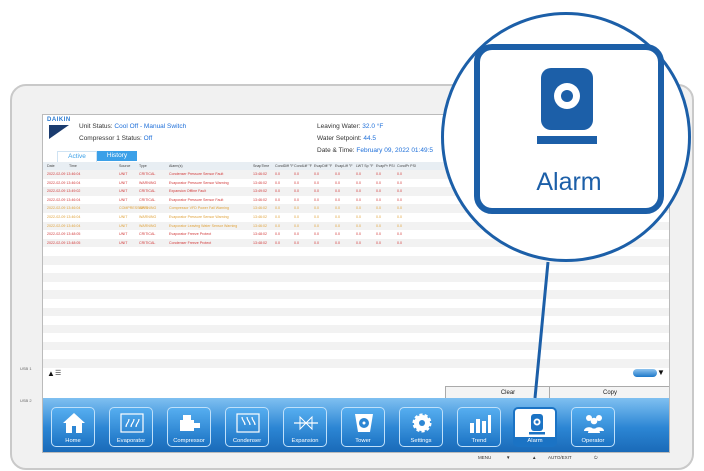 The height and width of the screenshot is (471, 704). I want to click on gear-icon, so click(422, 423).